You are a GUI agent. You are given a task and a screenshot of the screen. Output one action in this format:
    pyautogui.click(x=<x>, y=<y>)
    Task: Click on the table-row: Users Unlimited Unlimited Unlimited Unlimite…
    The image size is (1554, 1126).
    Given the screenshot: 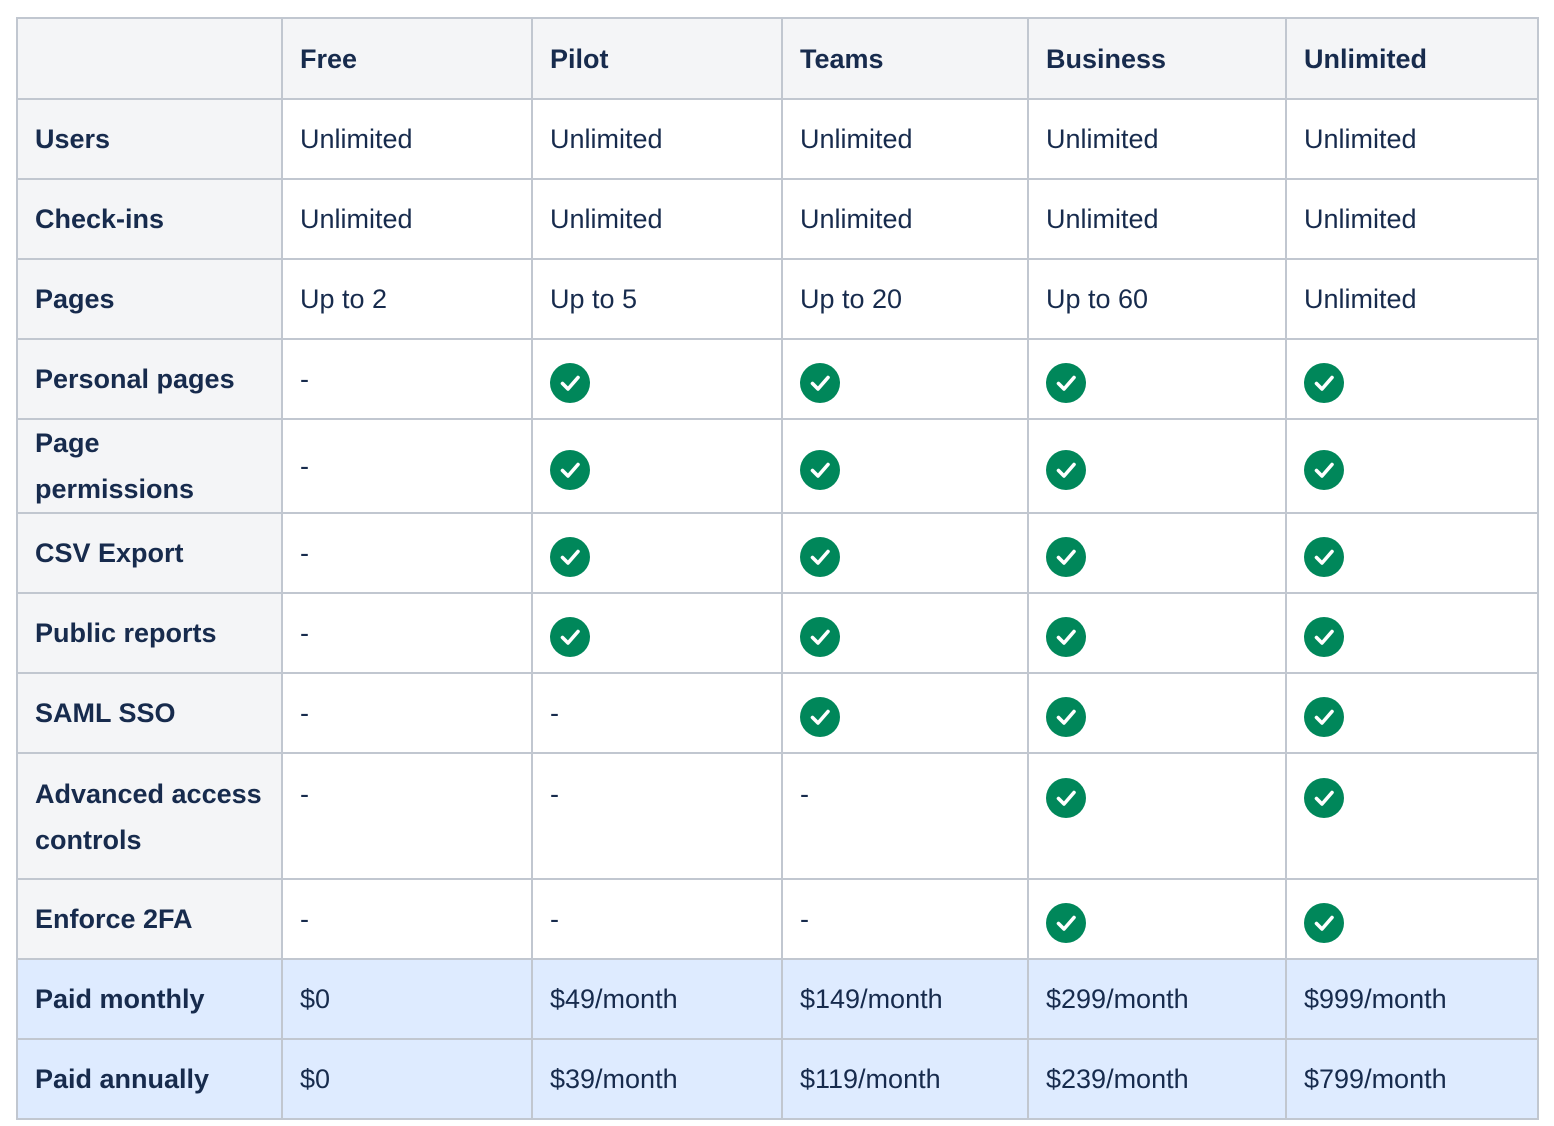 What is the action you would take?
    pyautogui.click(x=777, y=139)
    